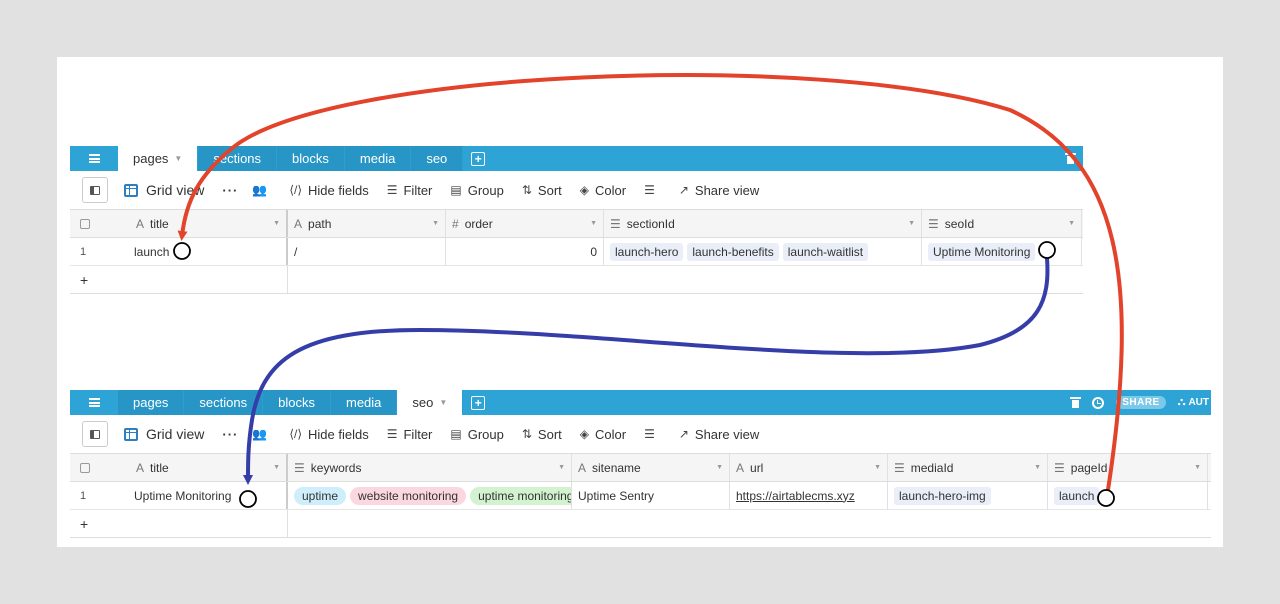  What do you see at coordinates (1077, 495) in the screenshot?
I see `linked-record-chip: launch` at bounding box center [1077, 495].